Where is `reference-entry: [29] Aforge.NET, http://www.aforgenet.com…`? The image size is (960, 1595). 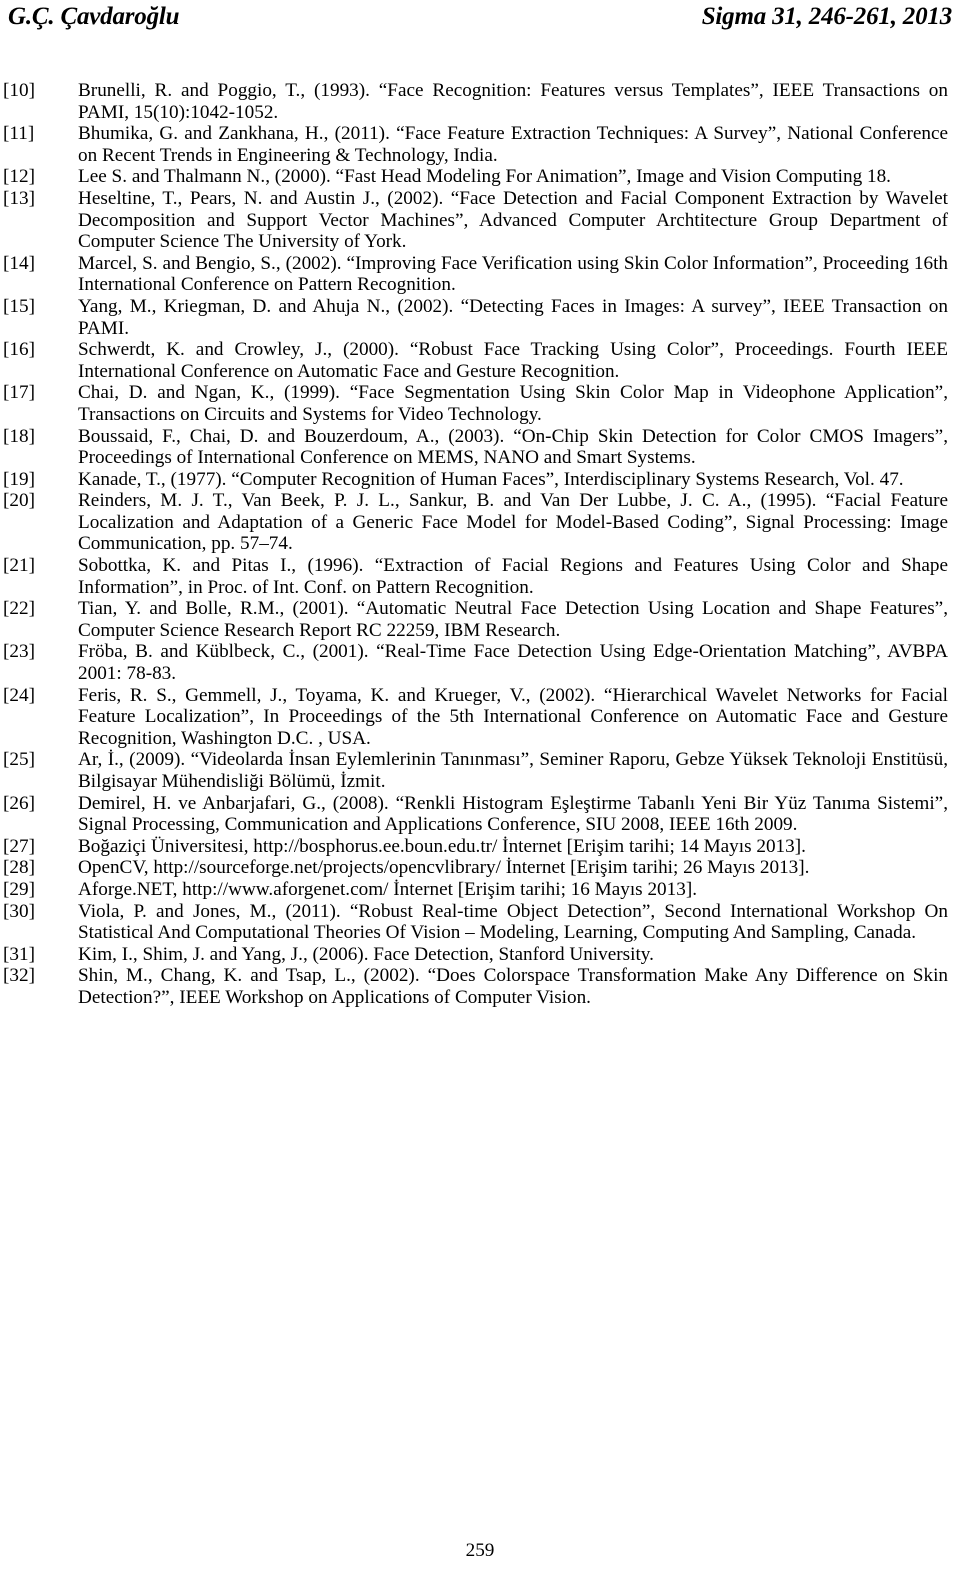 reference-entry: [29] Aforge.NET, http://www.aforgenet.com… is located at coordinates (475, 890).